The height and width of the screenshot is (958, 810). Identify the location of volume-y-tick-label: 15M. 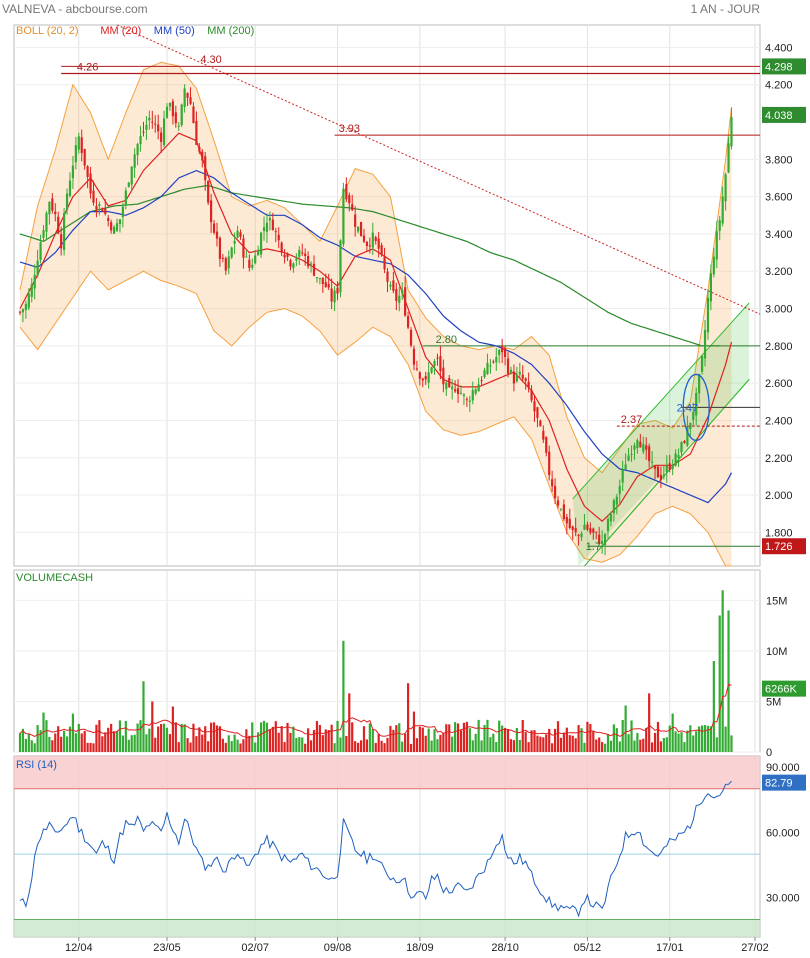
(776, 601).